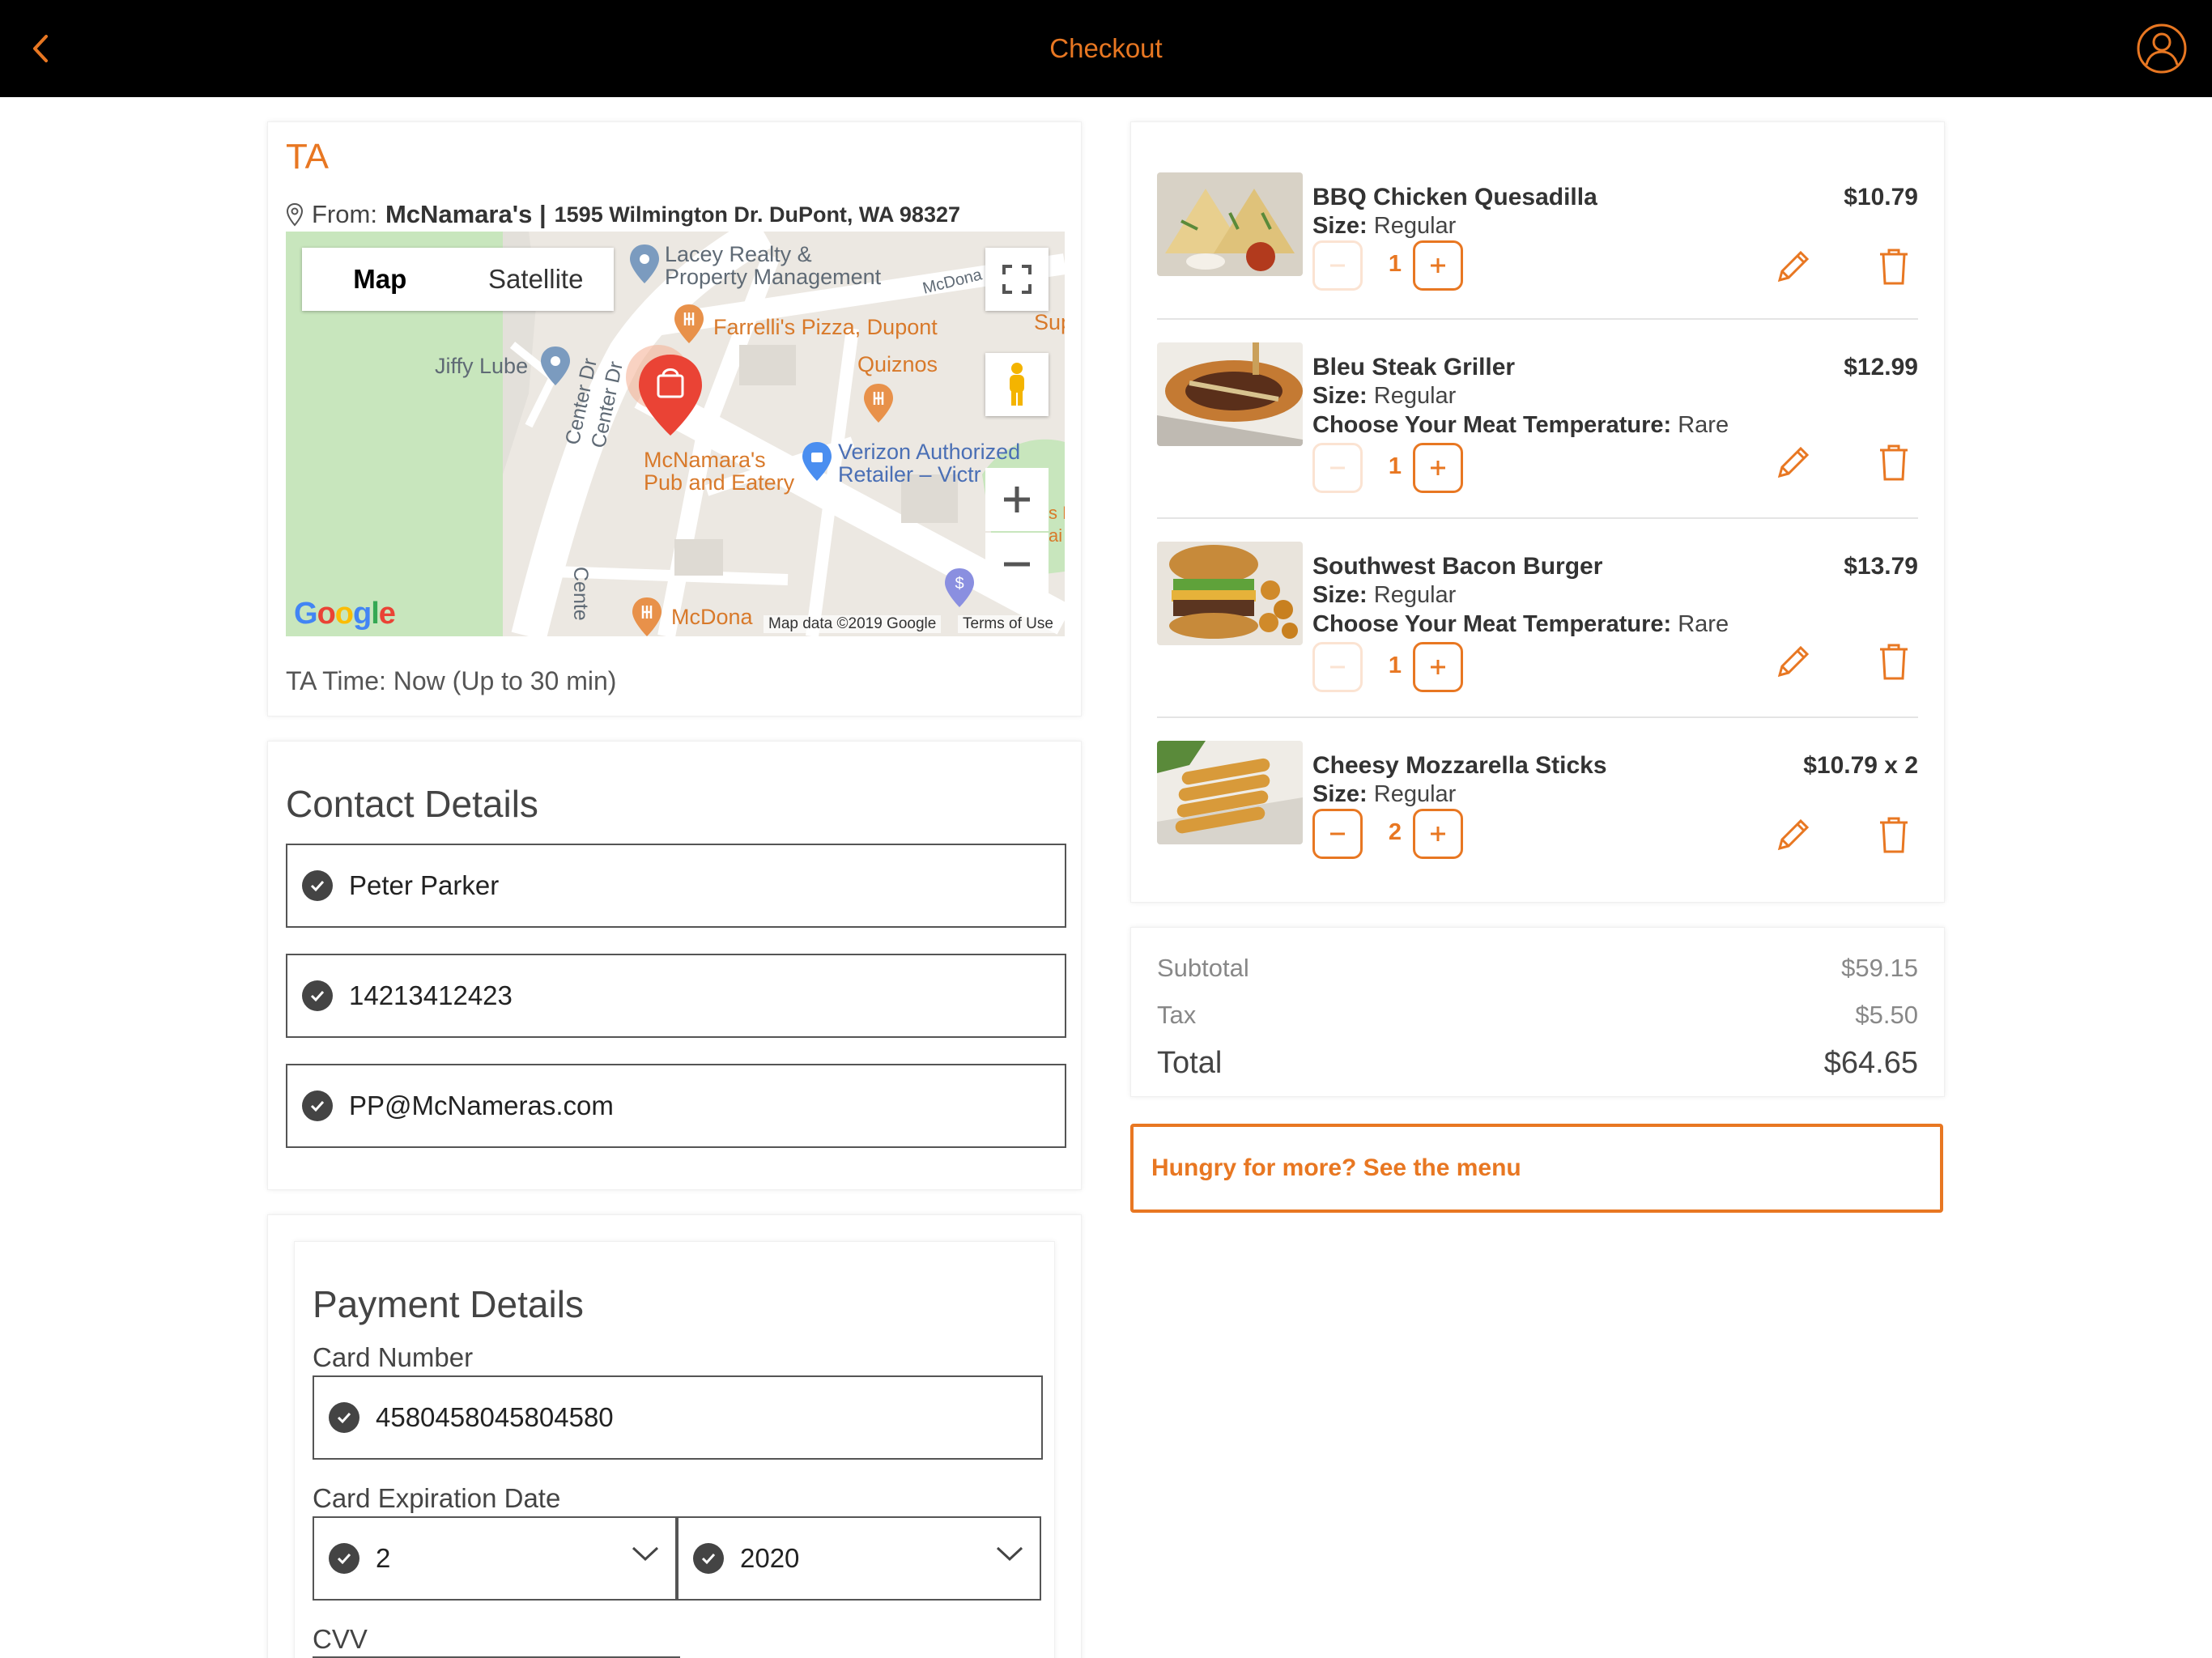  What do you see at coordinates (1177, 1015) in the screenshot?
I see `tax-label: Tax` at bounding box center [1177, 1015].